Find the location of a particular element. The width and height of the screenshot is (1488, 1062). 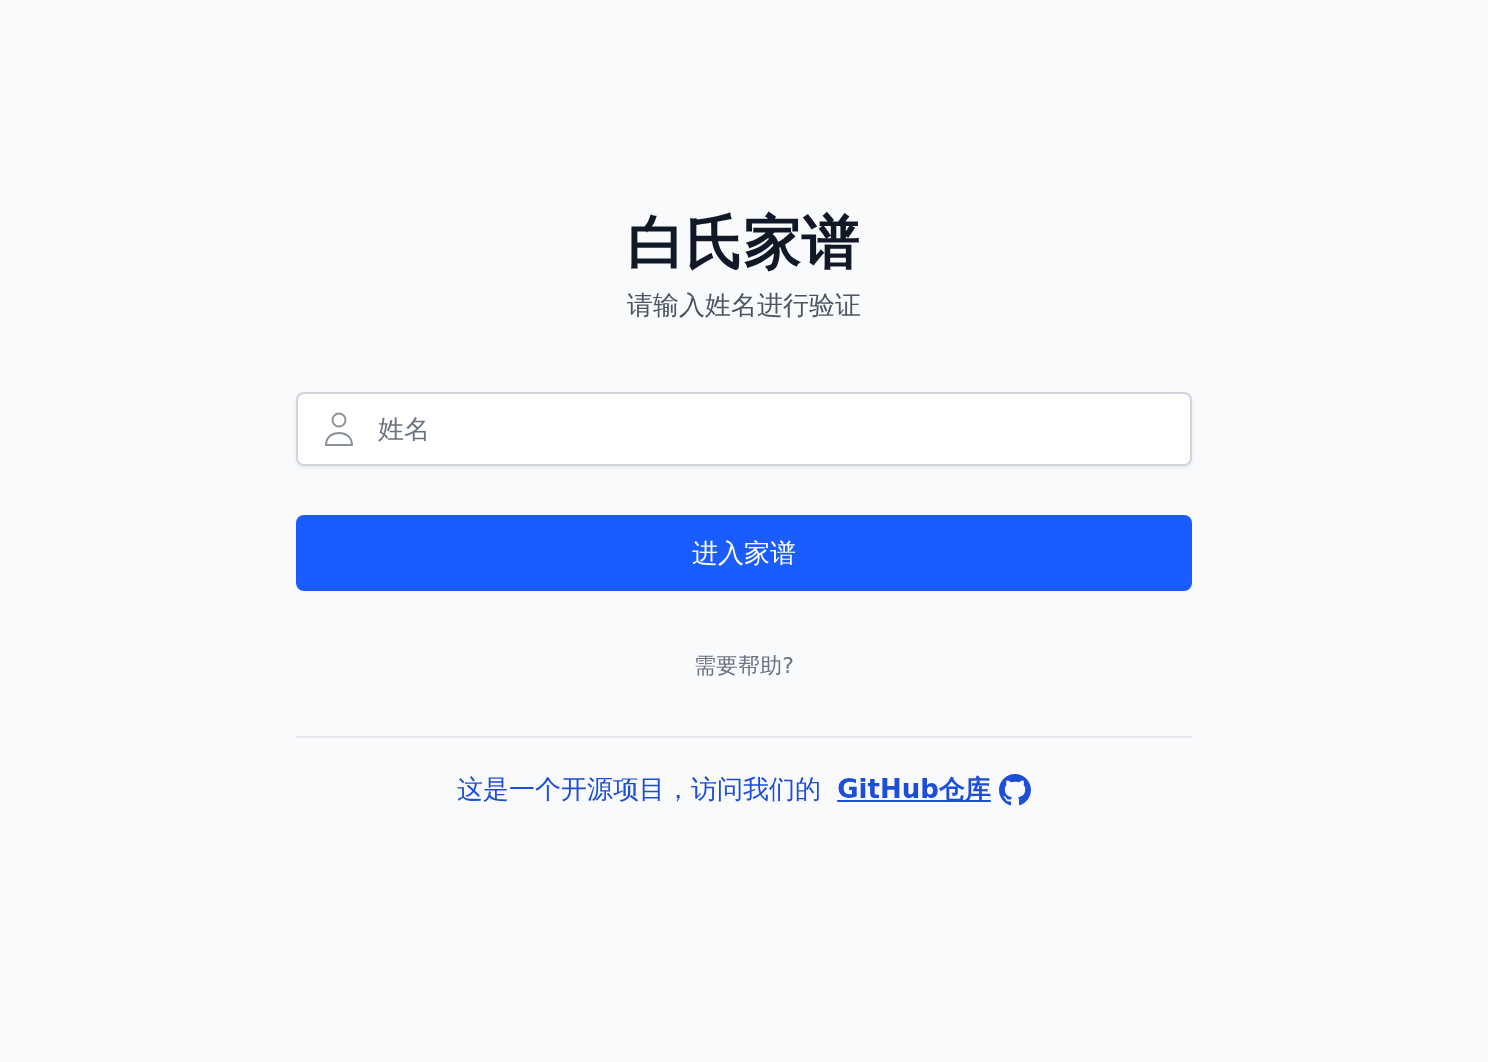

github-icon is located at coordinates (1014, 789).